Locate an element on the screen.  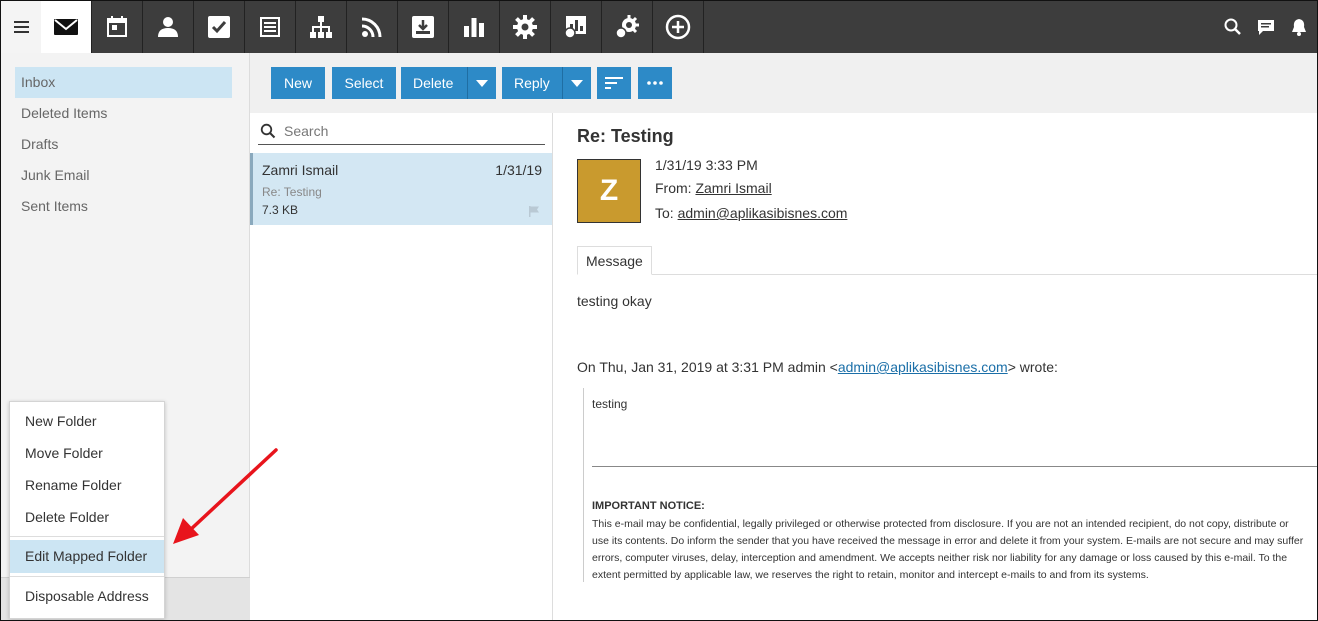
download-box-icon is located at coordinates (423, 27).